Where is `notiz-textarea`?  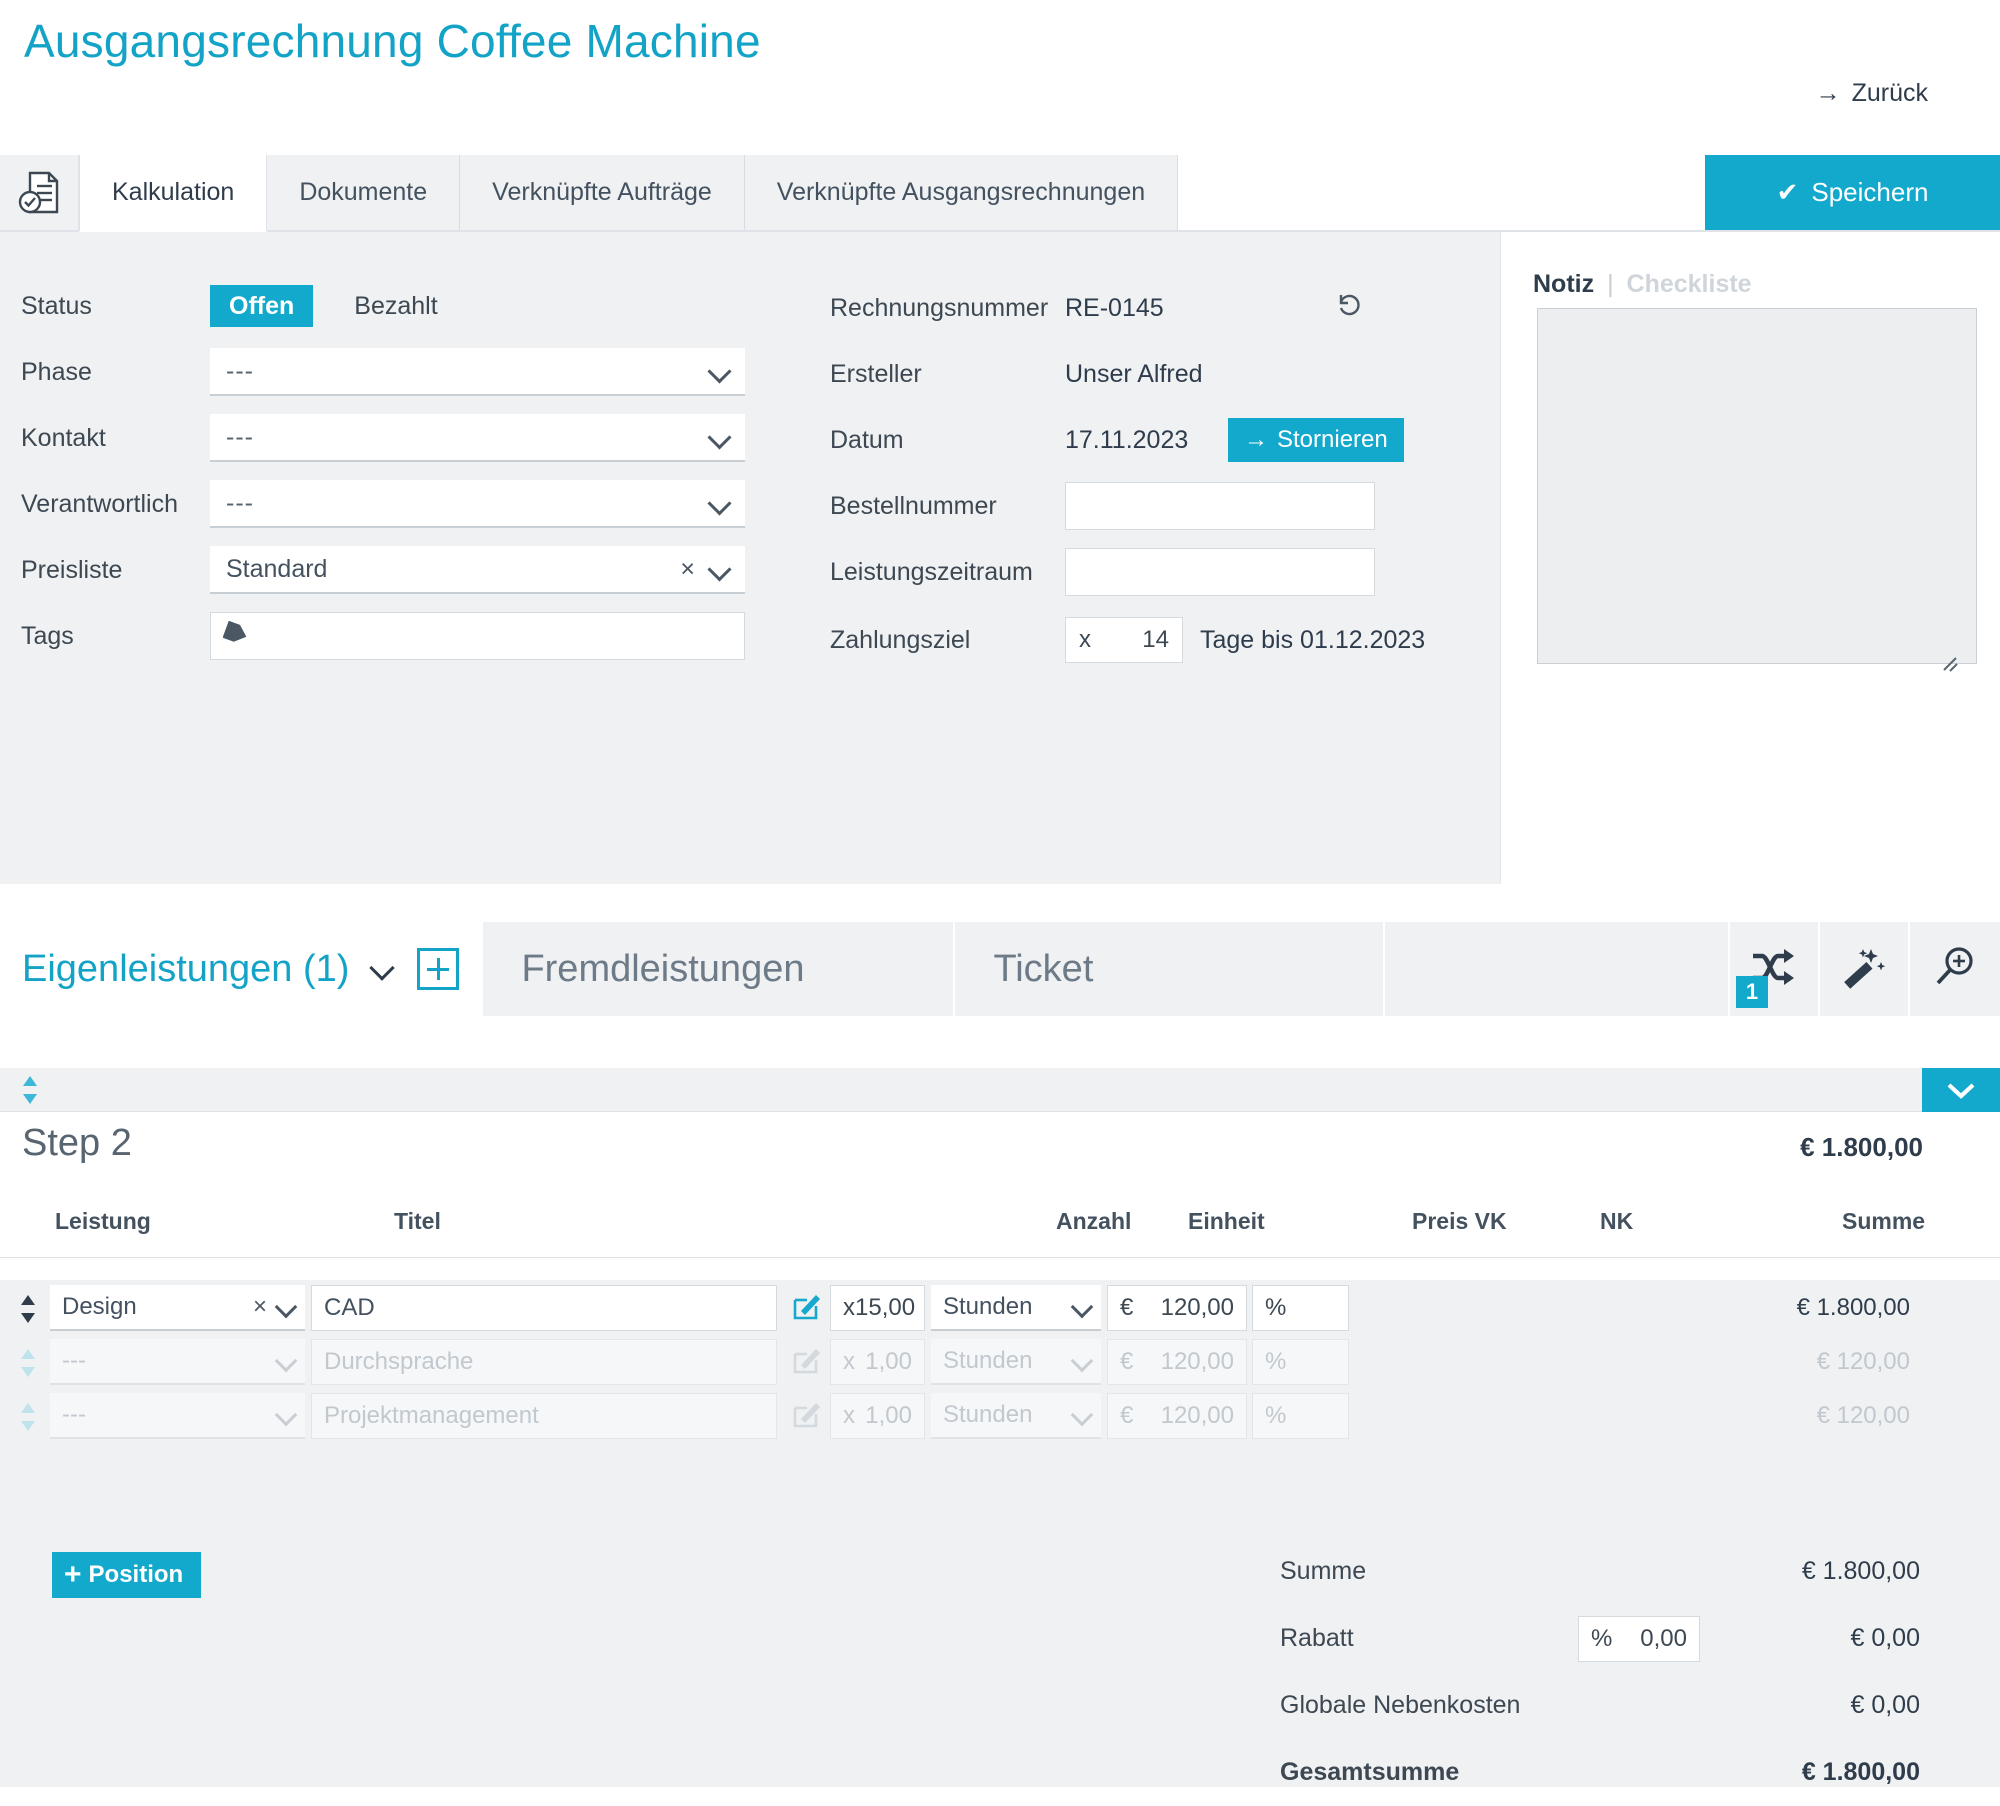
notiz-textarea is located at coordinates (1757, 486).